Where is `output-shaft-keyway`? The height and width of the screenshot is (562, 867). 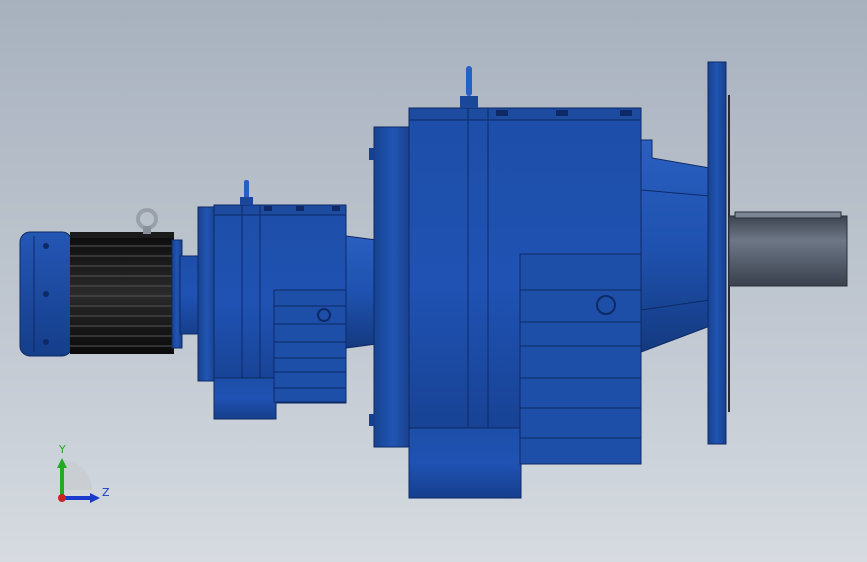 output-shaft-keyway is located at coordinates (788, 215).